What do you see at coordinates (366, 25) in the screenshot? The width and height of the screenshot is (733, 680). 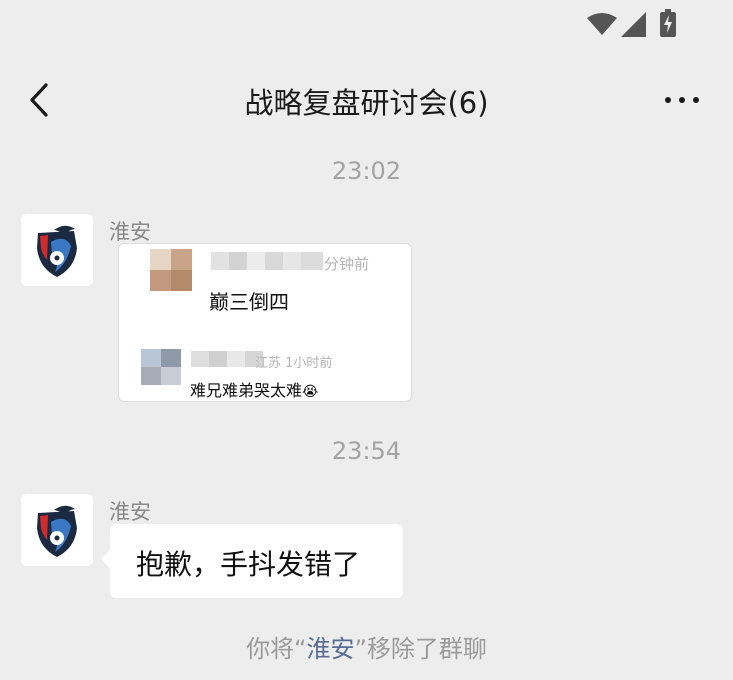 I see `status-bar` at bounding box center [366, 25].